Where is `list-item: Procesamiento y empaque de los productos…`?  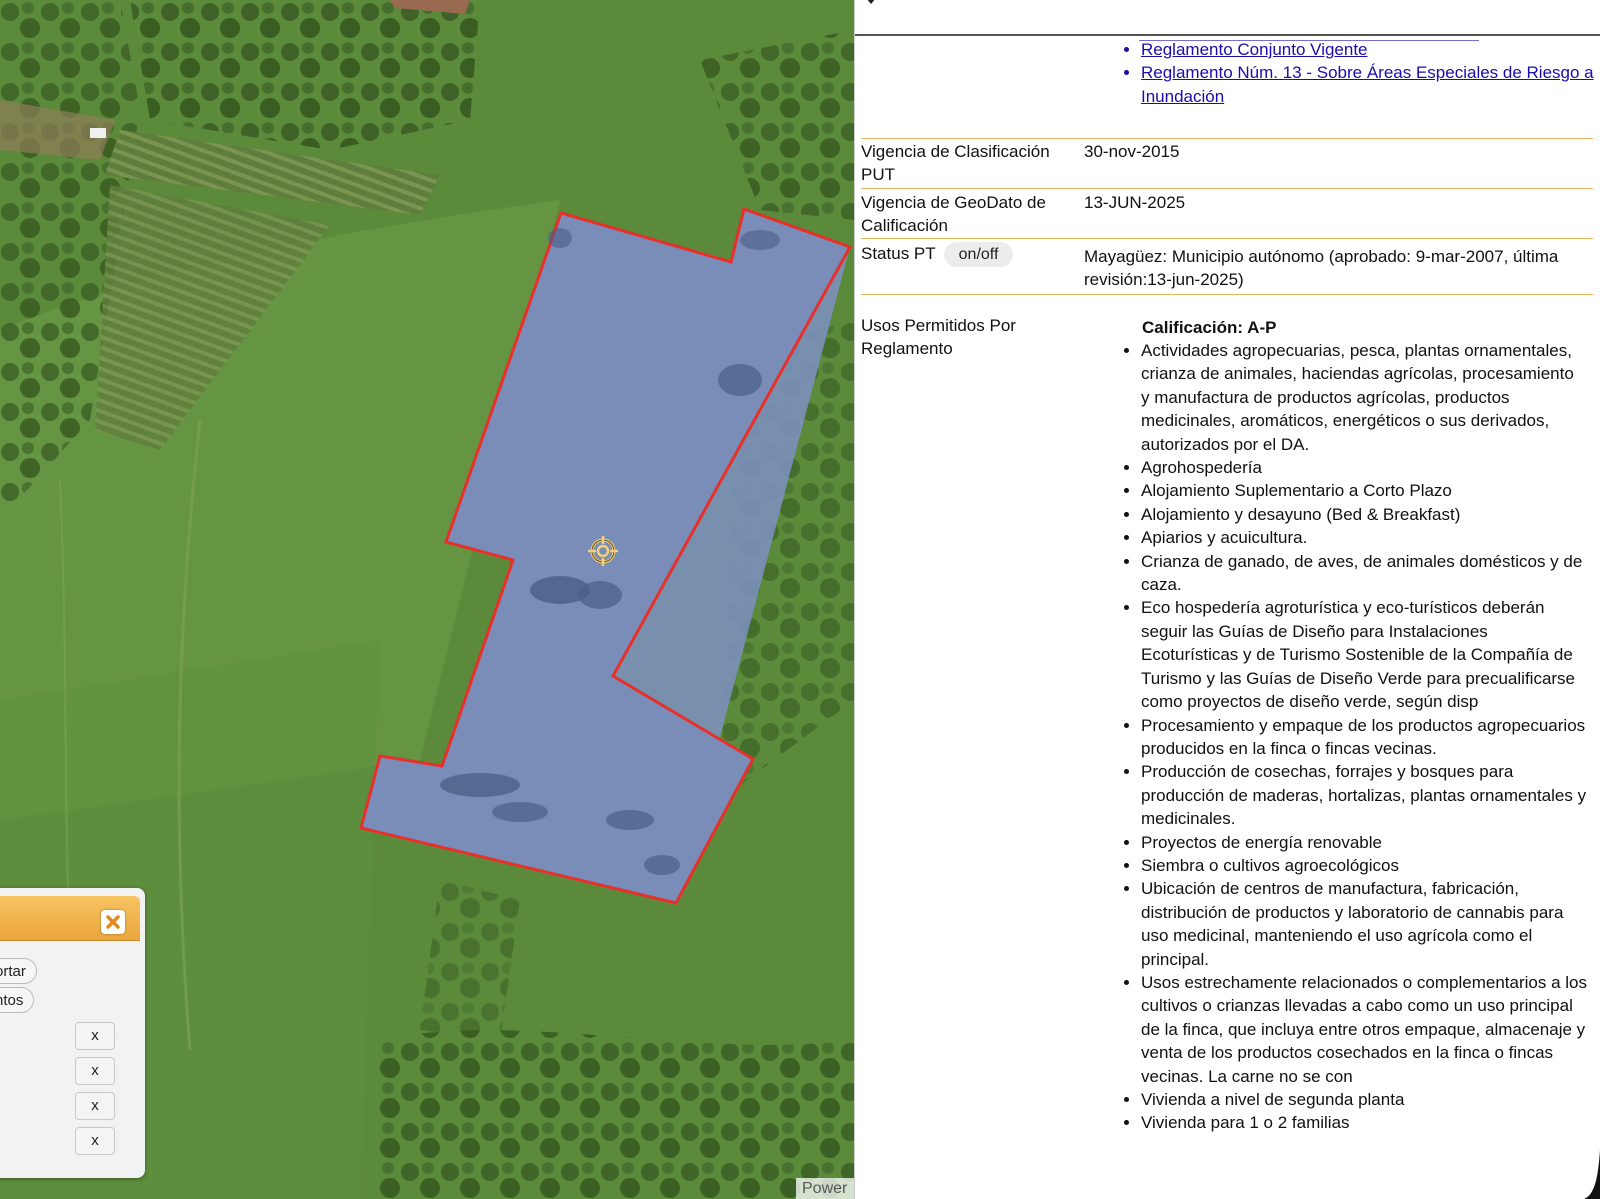 list-item: Procesamiento y empaque de los productos… is located at coordinates (1364, 737).